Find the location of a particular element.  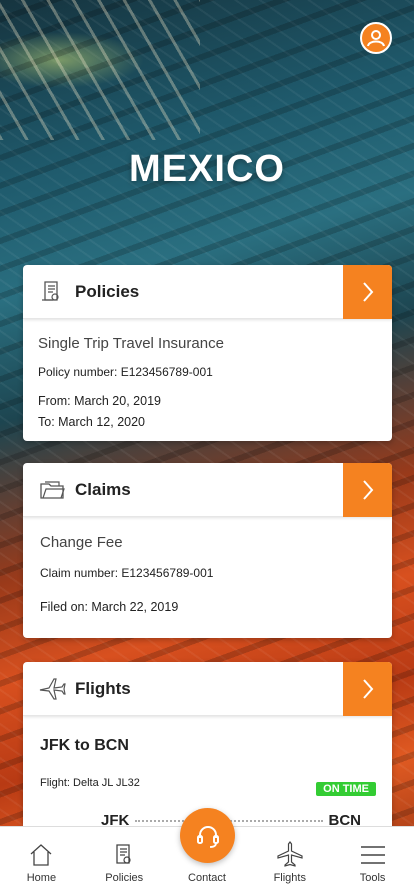

flight-status-badge: ON TIME is located at coordinates (346, 789).